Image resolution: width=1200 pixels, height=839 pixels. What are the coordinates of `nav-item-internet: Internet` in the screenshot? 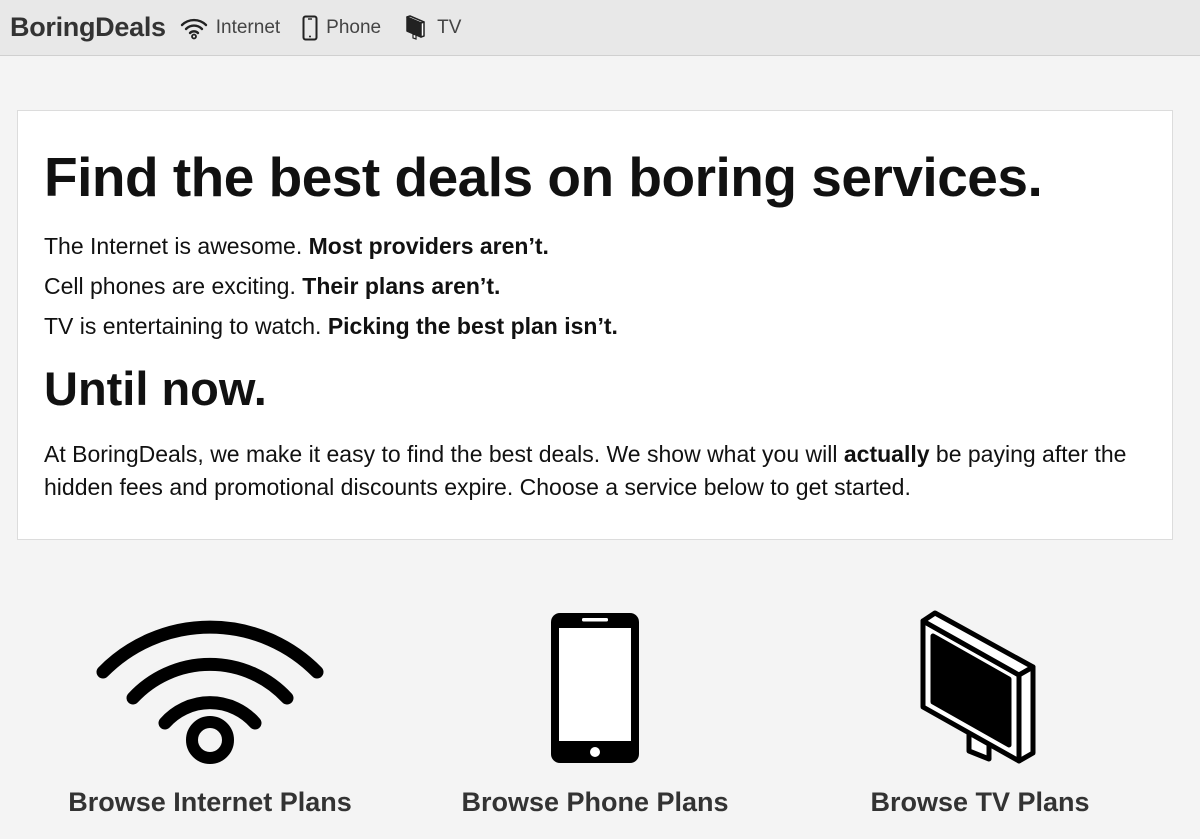 It's located at (230, 28).